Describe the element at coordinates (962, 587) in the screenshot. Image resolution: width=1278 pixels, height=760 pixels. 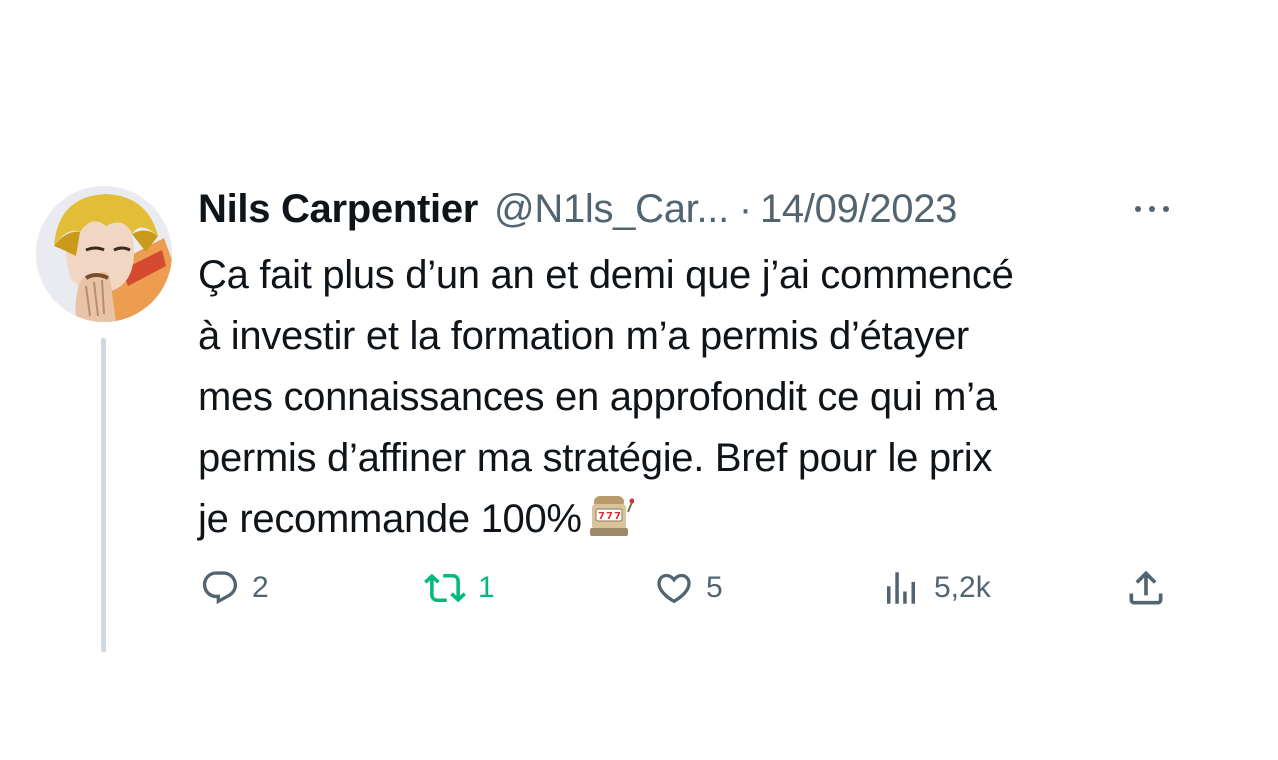
I see `views-count: 5,2k` at that location.